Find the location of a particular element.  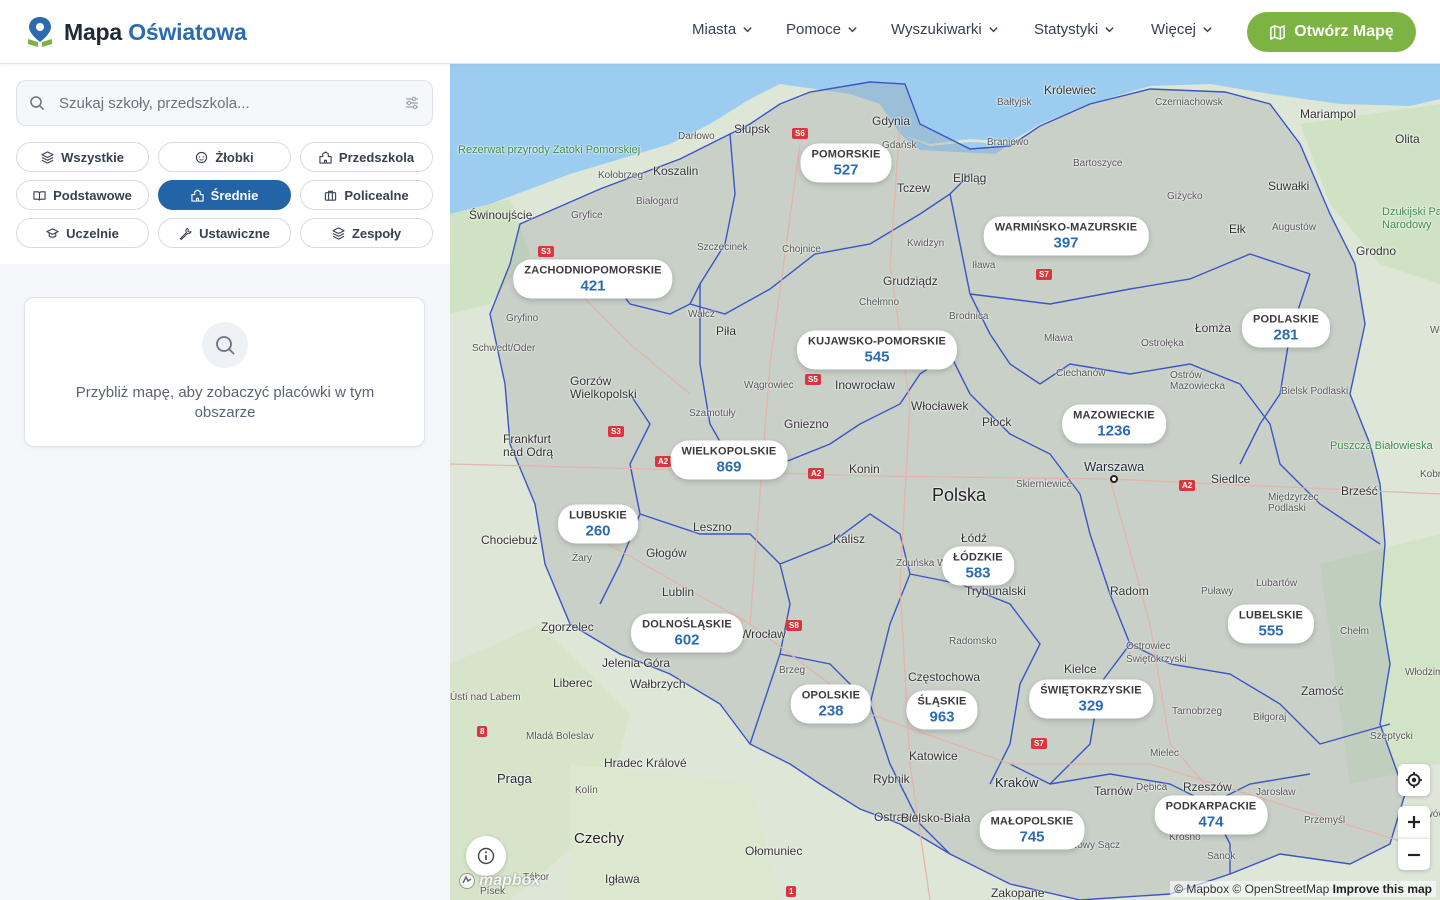

place-label: Suwałki is located at coordinates (1289, 186).